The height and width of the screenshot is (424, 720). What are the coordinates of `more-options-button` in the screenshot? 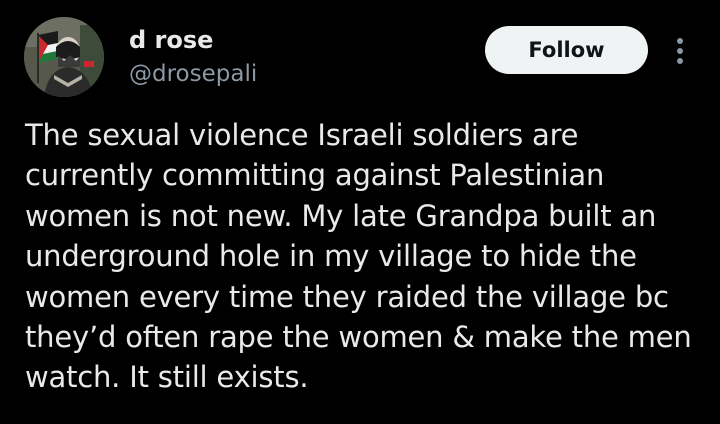 It's located at (681, 51).